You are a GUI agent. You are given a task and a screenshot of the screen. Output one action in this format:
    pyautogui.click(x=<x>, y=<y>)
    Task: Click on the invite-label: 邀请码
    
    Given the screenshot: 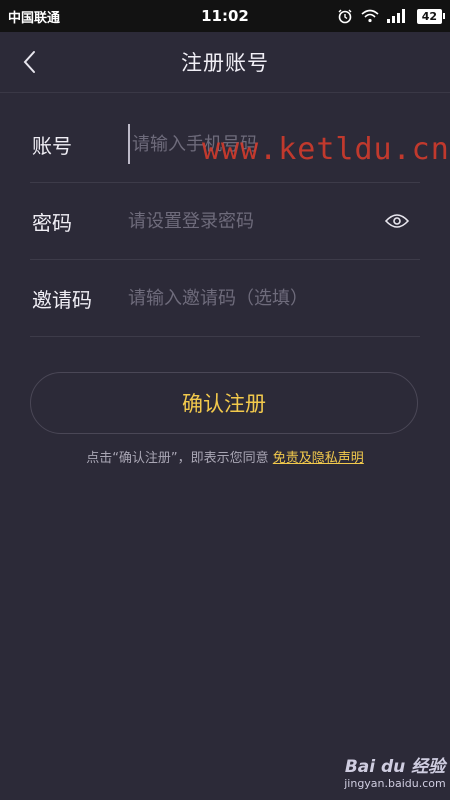 What is the action you would take?
    pyautogui.click(x=62, y=299)
    